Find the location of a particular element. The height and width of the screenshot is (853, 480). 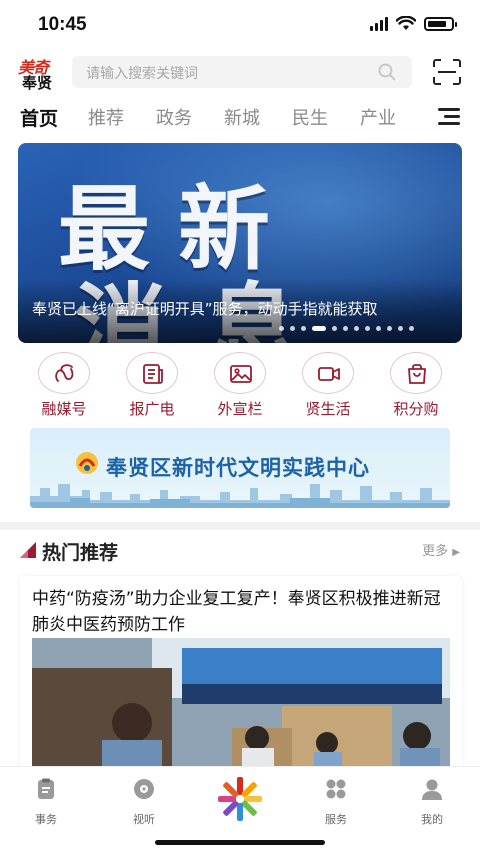

video-icon is located at coordinates (329, 374).